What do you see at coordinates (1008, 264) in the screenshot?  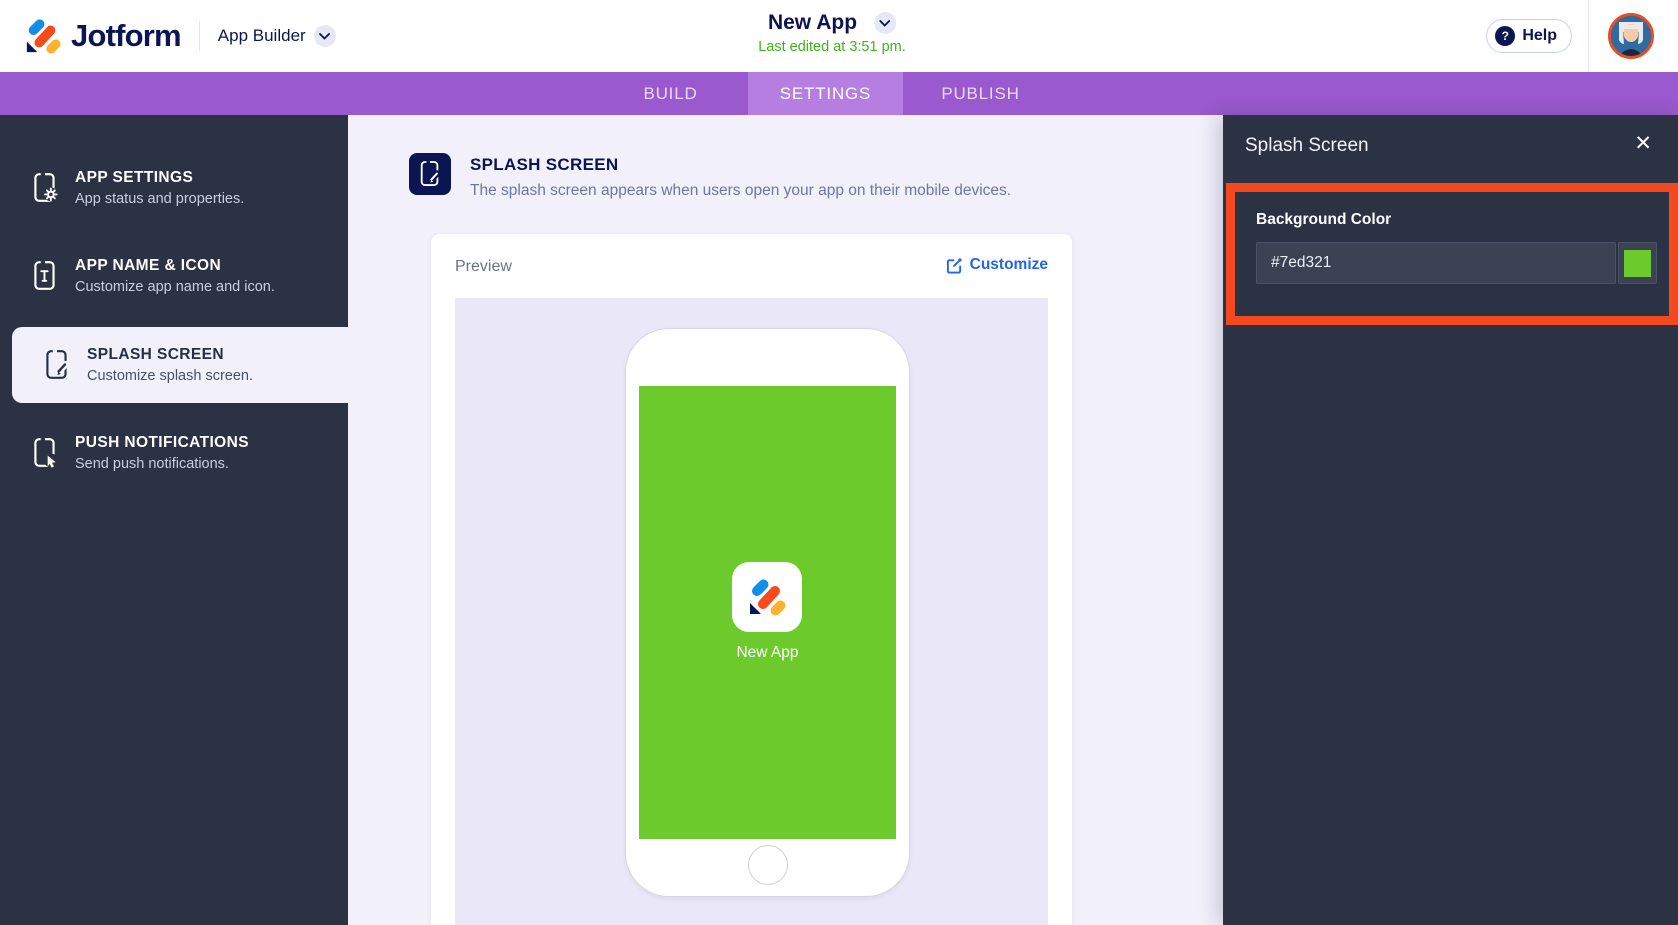 I see `customize-label: Customize` at bounding box center [1008, 264].